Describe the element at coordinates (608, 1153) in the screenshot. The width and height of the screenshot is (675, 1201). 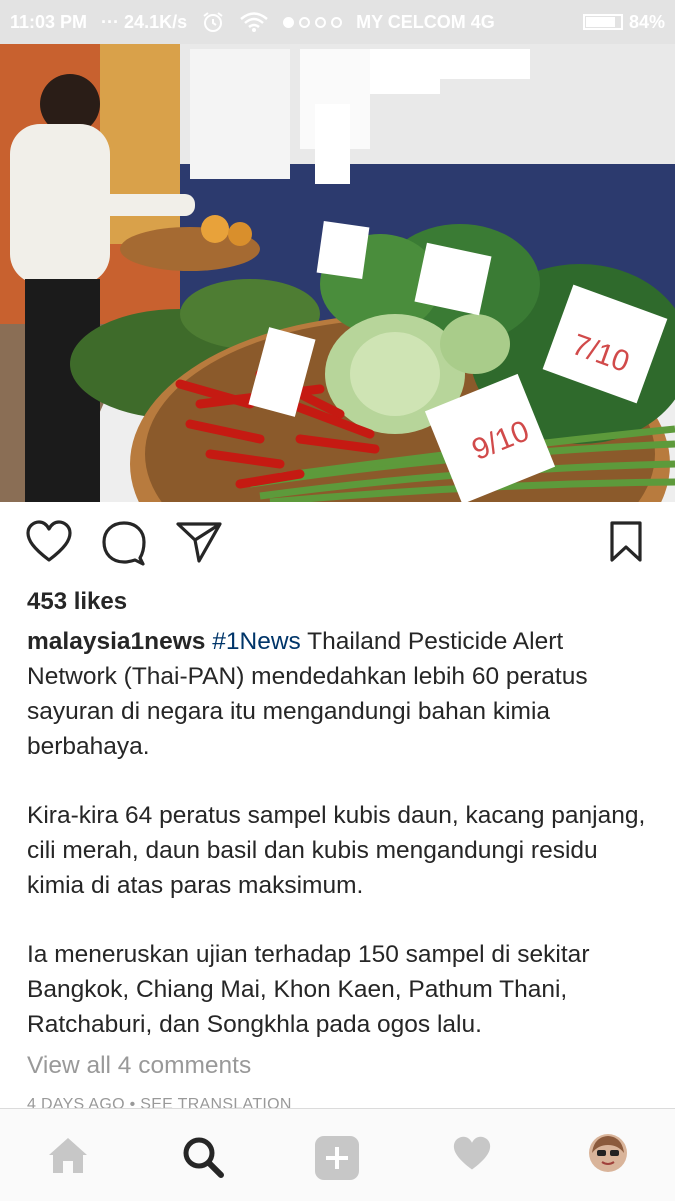
I see `profile-avatar` at that location.